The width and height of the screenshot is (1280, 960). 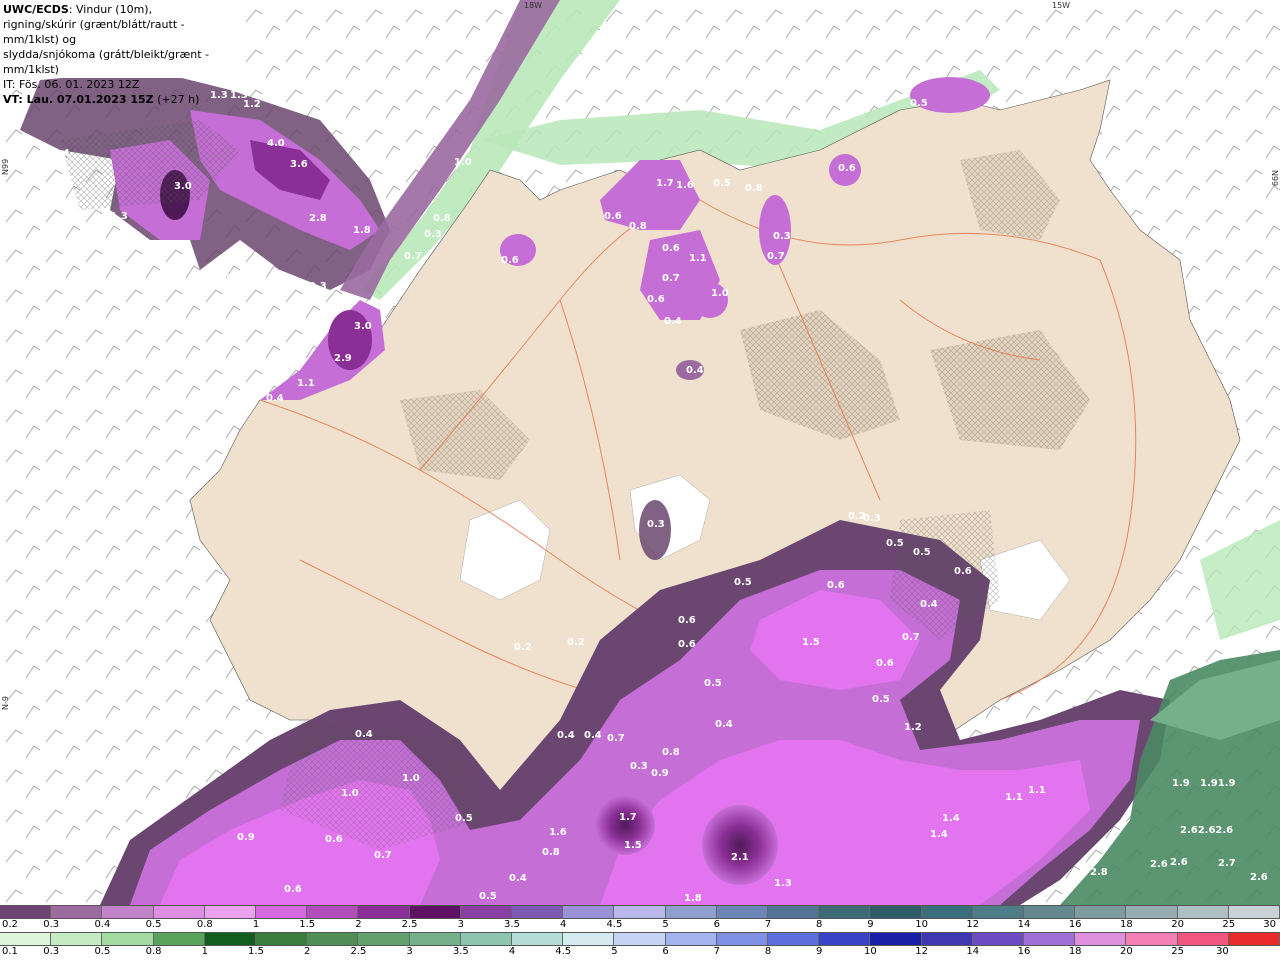 What do you see at coordinates (973, 924) in the screenshot?
I see `snow-tick-label: 12` at bounding box center [973, 924].